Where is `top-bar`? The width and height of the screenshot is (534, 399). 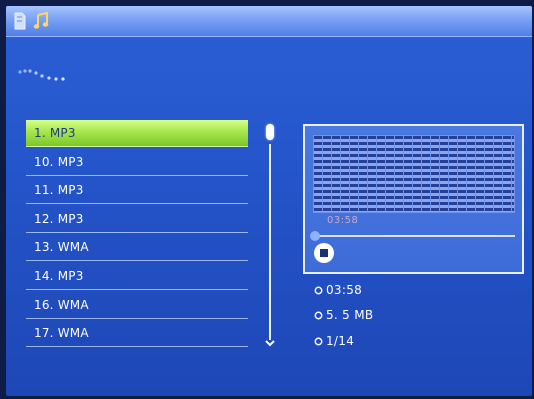
top-bar is located at coordinates (269, 21).